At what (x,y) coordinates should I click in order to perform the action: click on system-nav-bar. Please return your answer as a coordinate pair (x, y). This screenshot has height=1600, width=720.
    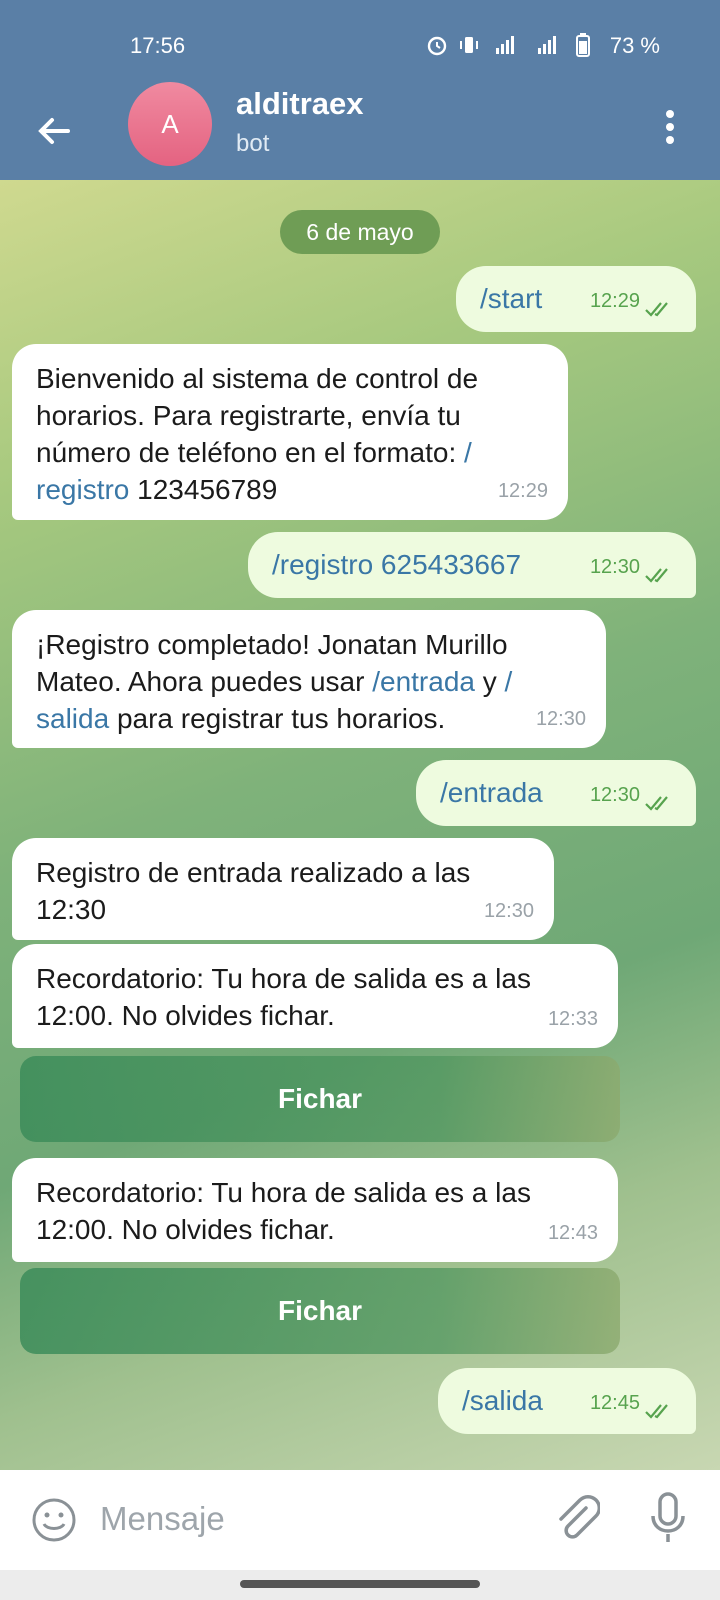
    Looking at the image, I should click on (360, 1585).